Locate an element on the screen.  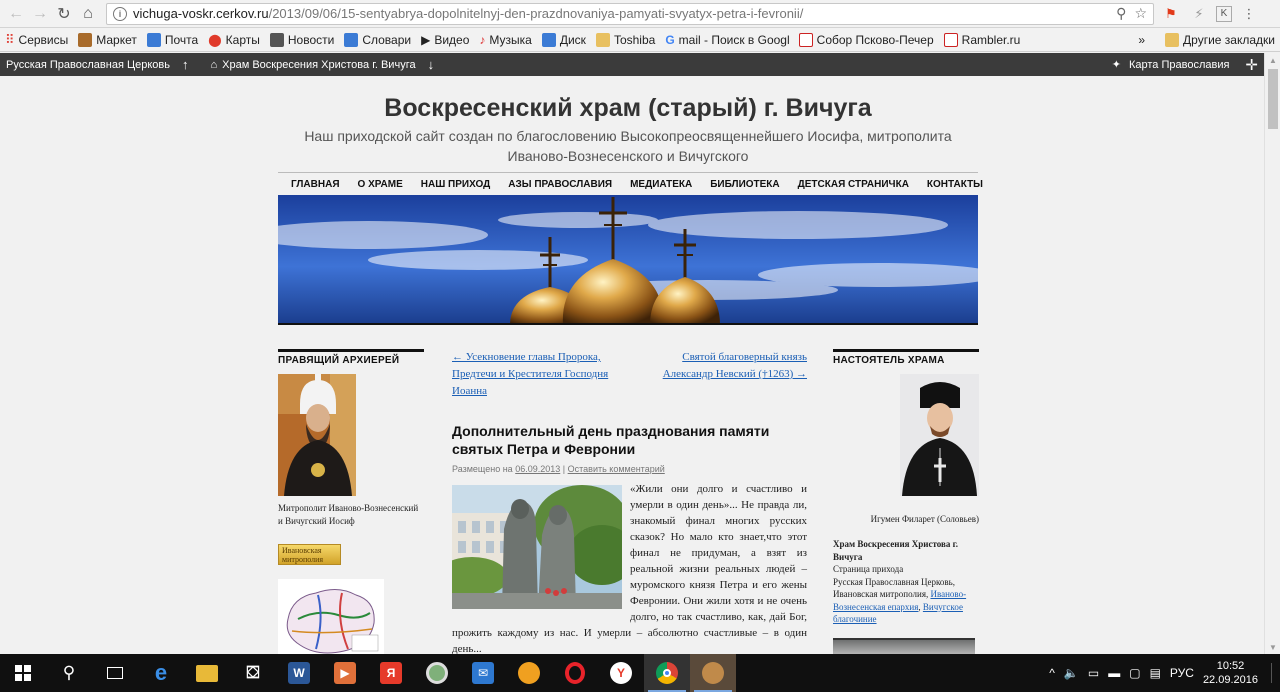
network-icon: ▭ is located at coordinates (1093, 673).